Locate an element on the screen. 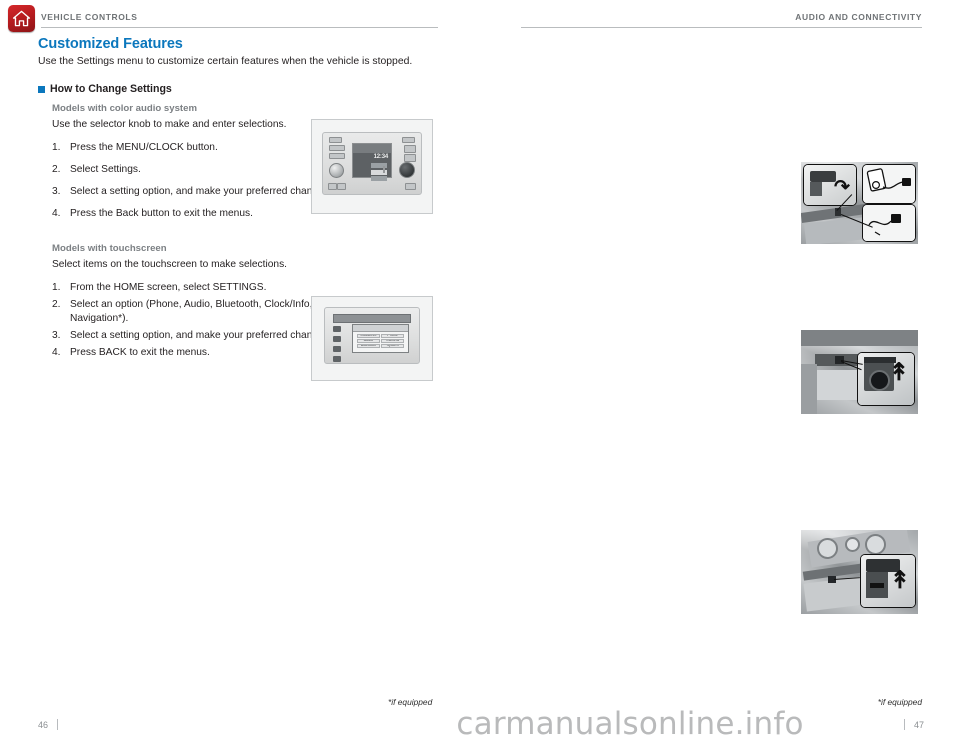  open-arrow-icon: ↷ is located at coordinates (842, 187).